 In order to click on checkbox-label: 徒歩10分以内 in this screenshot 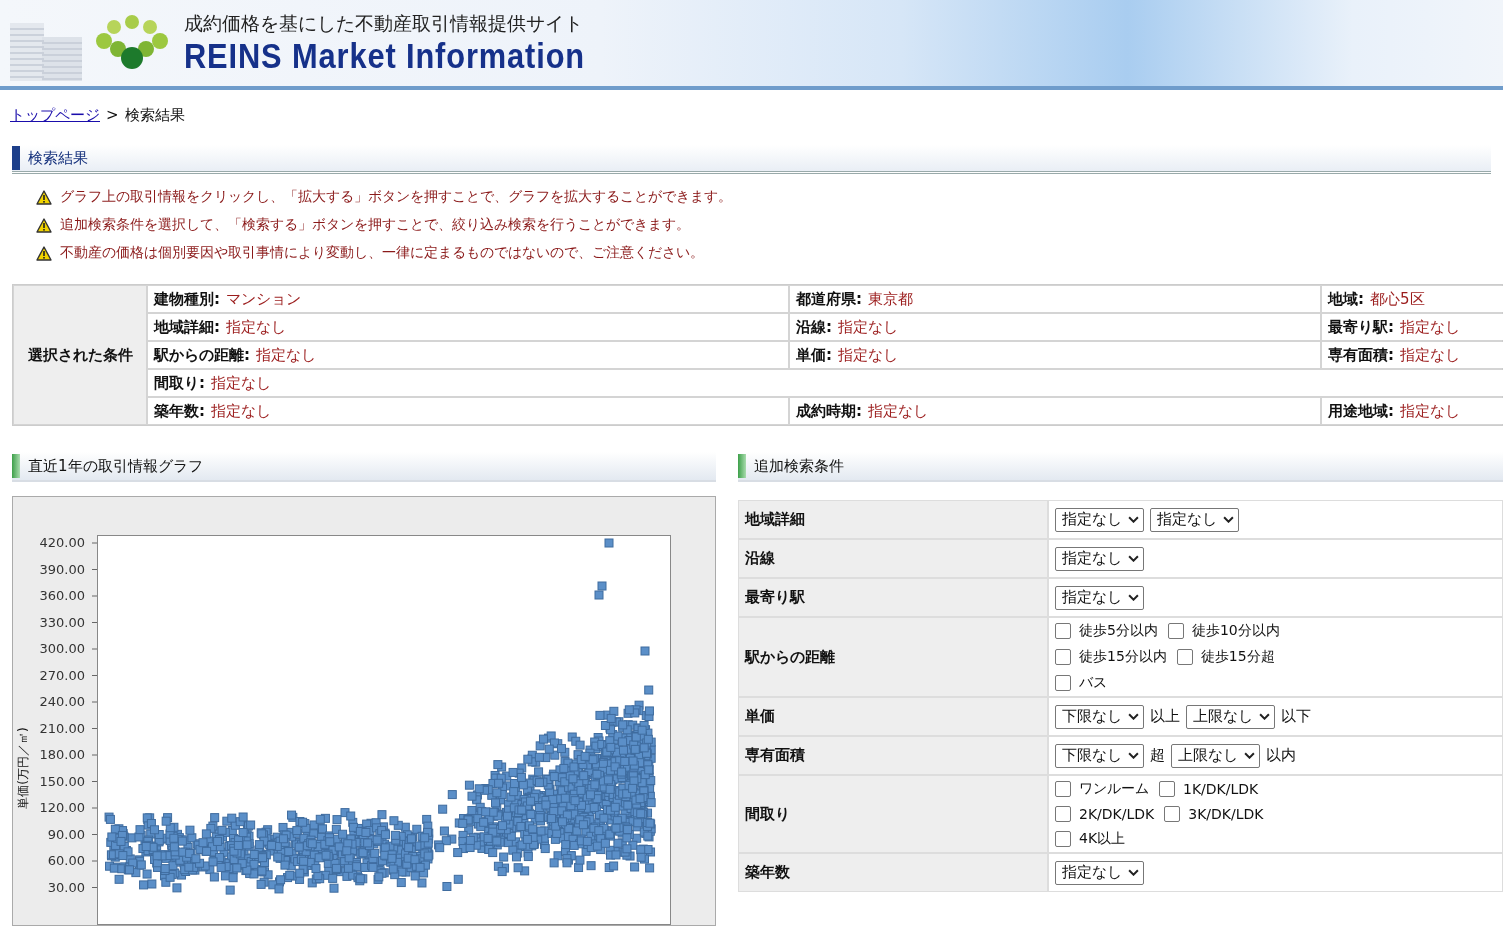, I will do `click(1235, 631)`.